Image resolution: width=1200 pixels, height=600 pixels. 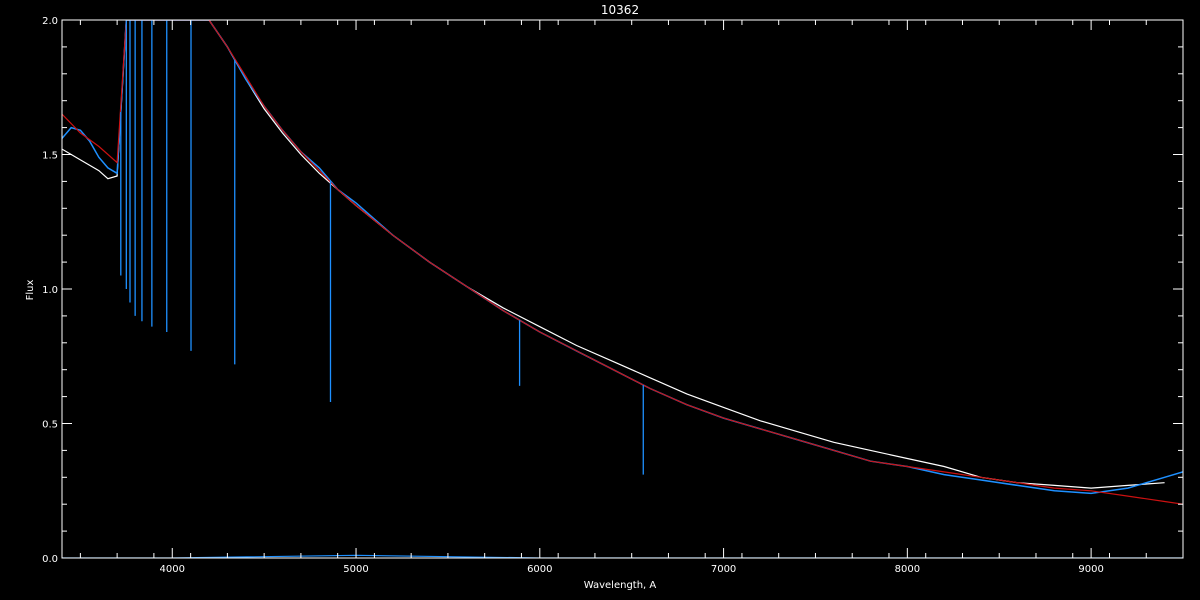 What do you see at coordinates (355, 569) in the screenshot?
I see `x-tick-label: 5000` at bounding box center [355, 569].